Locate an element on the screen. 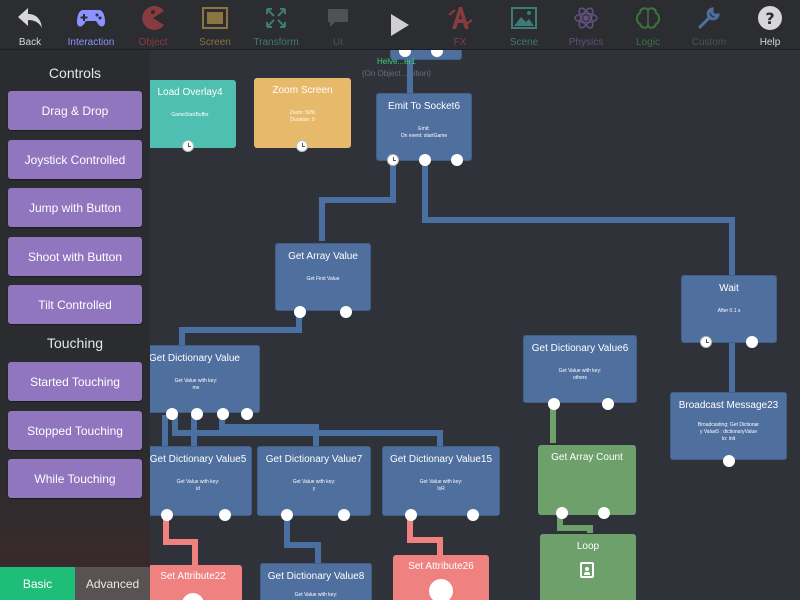 Image resolution: width=800 pixels, height=600 pixels. node-subtitle: Get Value with key: is located at coordinates (316, 595).